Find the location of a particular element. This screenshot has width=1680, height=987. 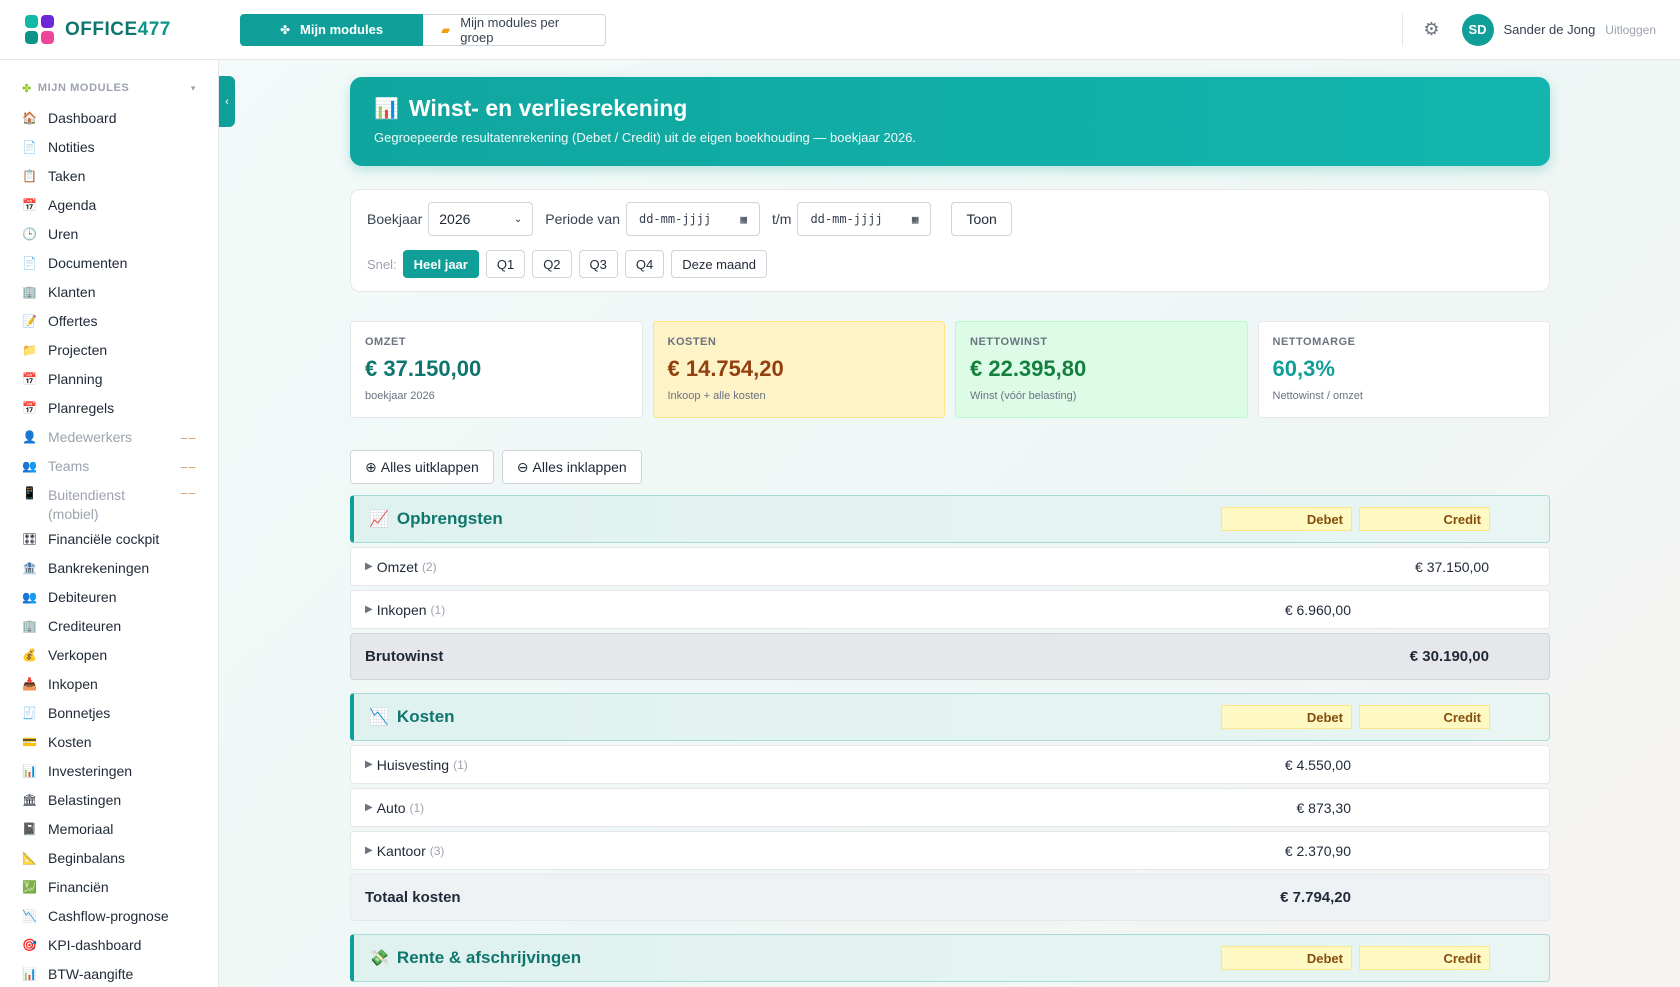

sidebar-item-label: Inkopen is located at coordinates (73, 683).